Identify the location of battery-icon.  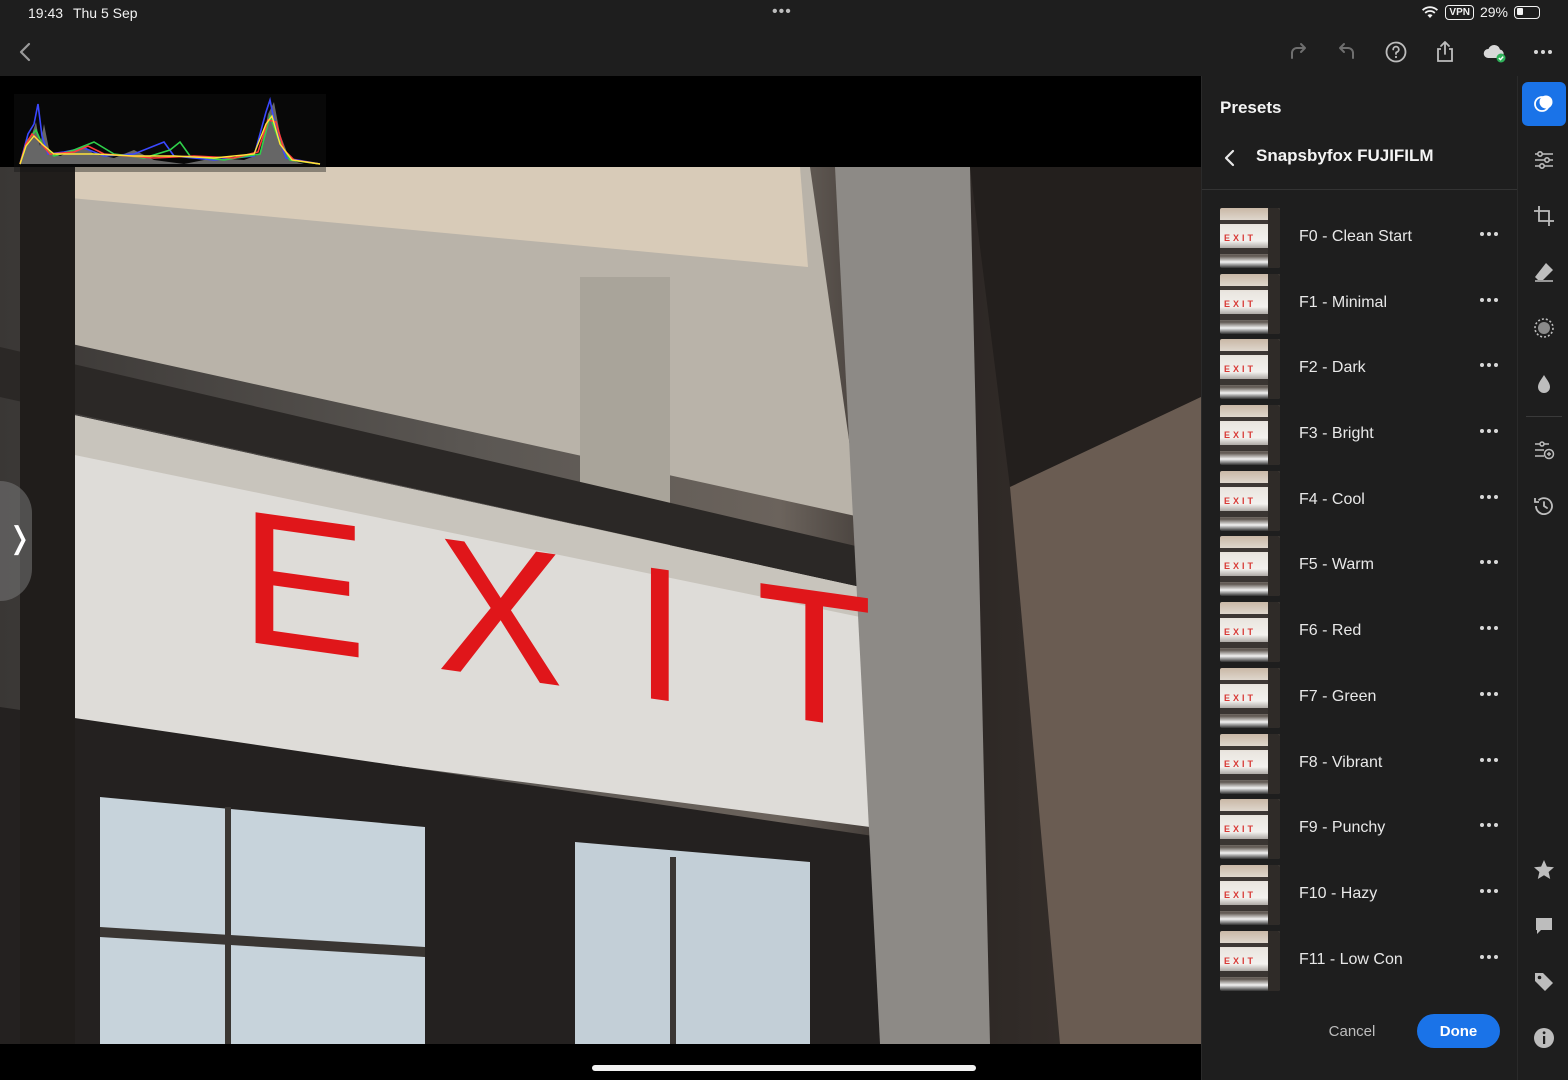
(1527, 12).